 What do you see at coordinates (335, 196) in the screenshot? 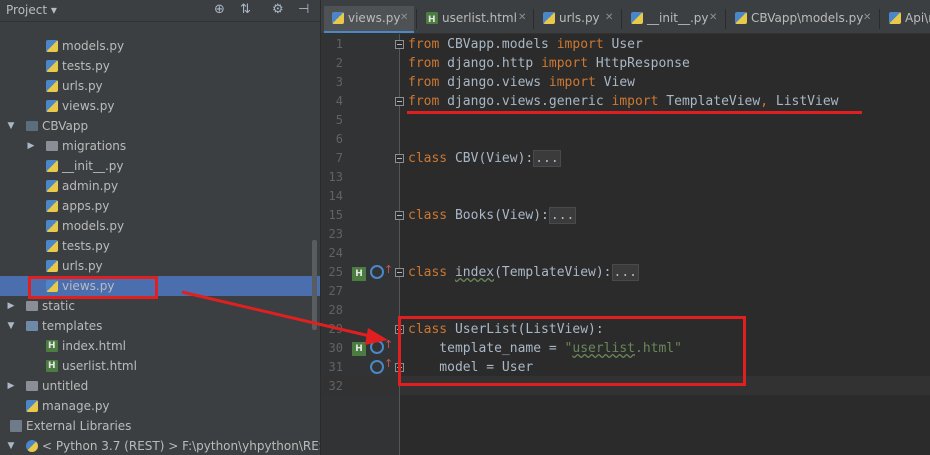
I see `line-number: 14` at bounding box center [335, 196].